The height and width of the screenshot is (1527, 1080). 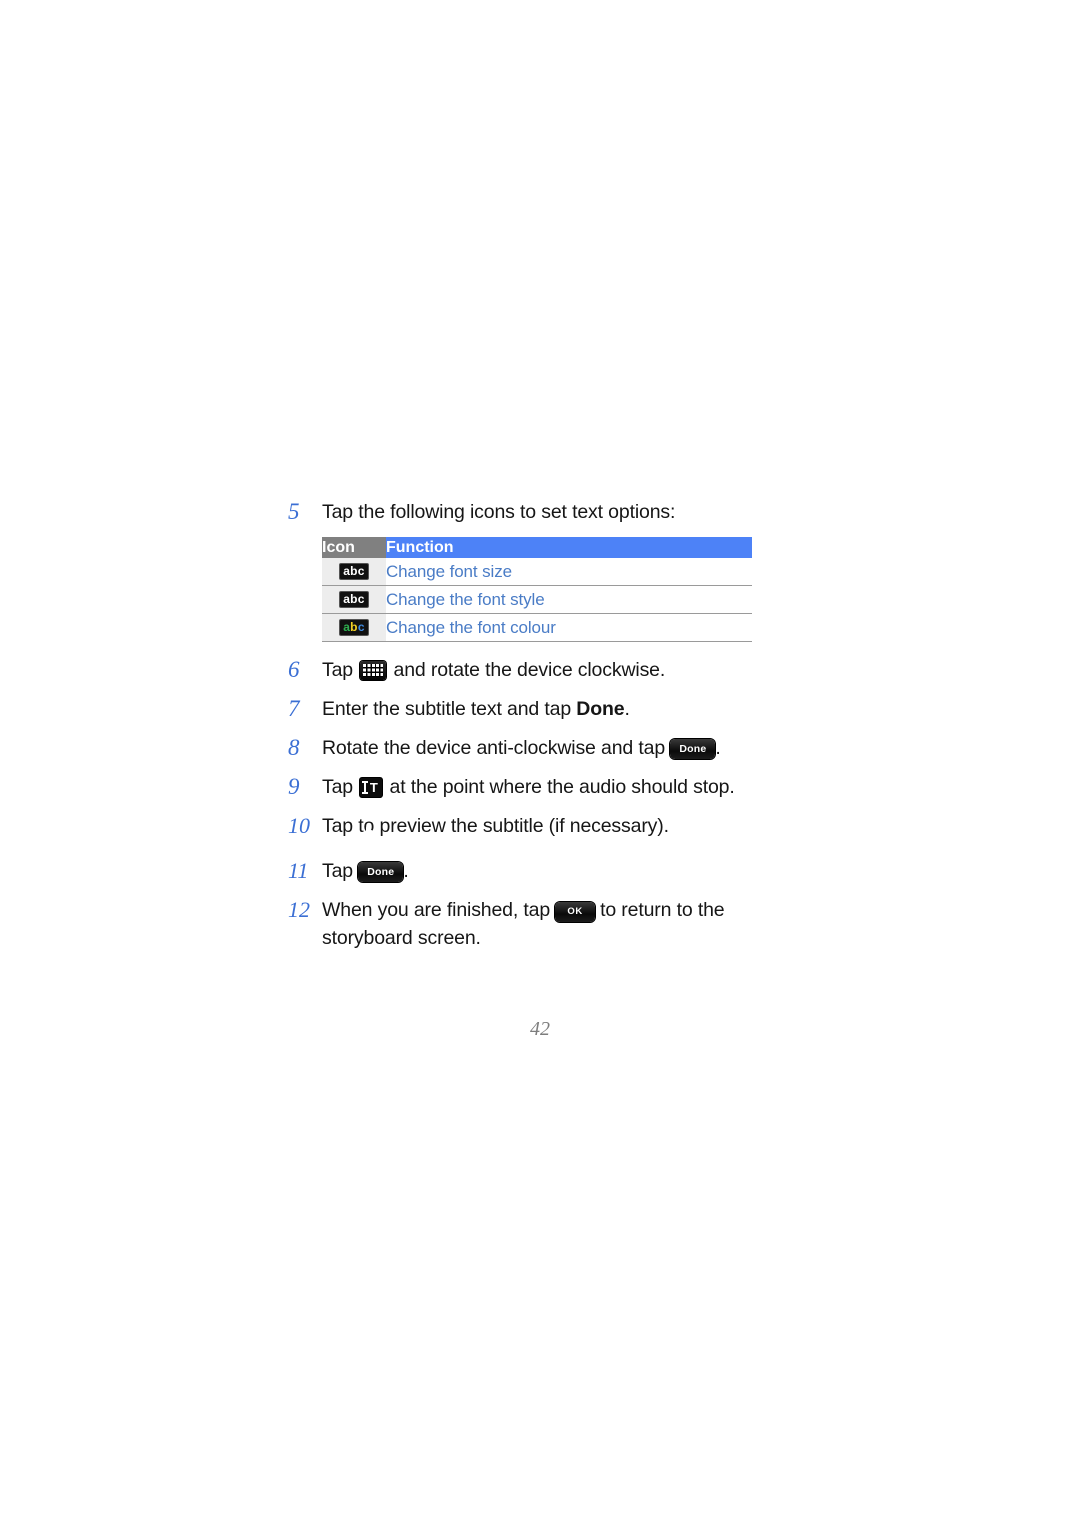 I want to click on step-number: 8, so click(x=294, y=747).